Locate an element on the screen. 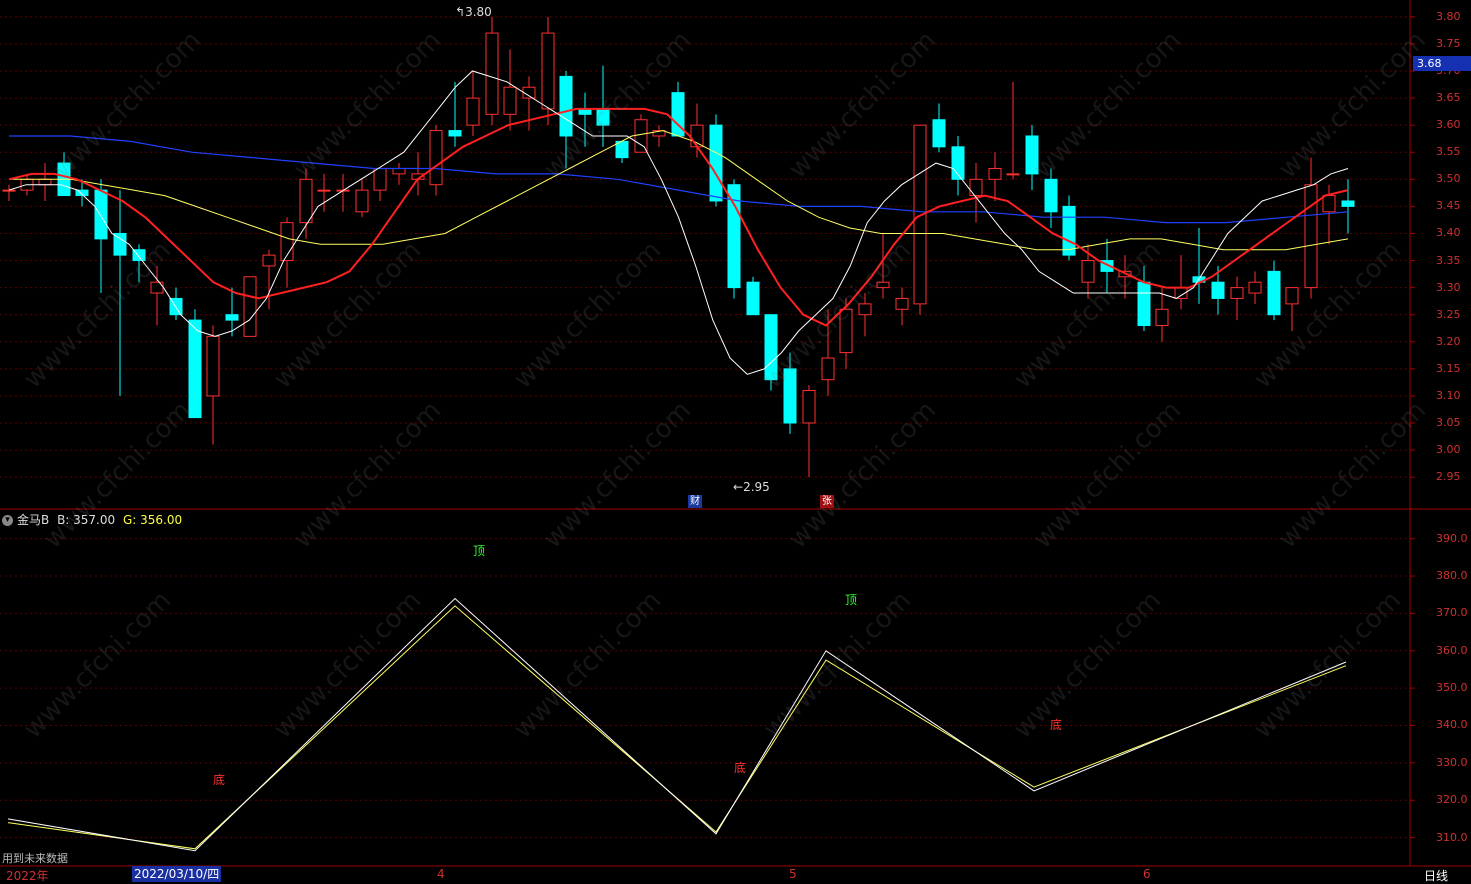 This screenshot has width=1471, height=884. price-tick-label: 3.15 is located at coordinates (1448, 368).